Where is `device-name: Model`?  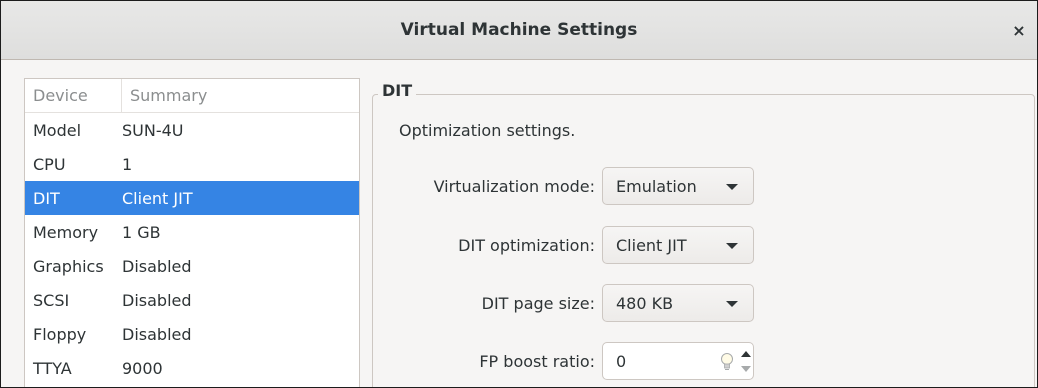
device-name: Model is located at coordinates (57, 130).